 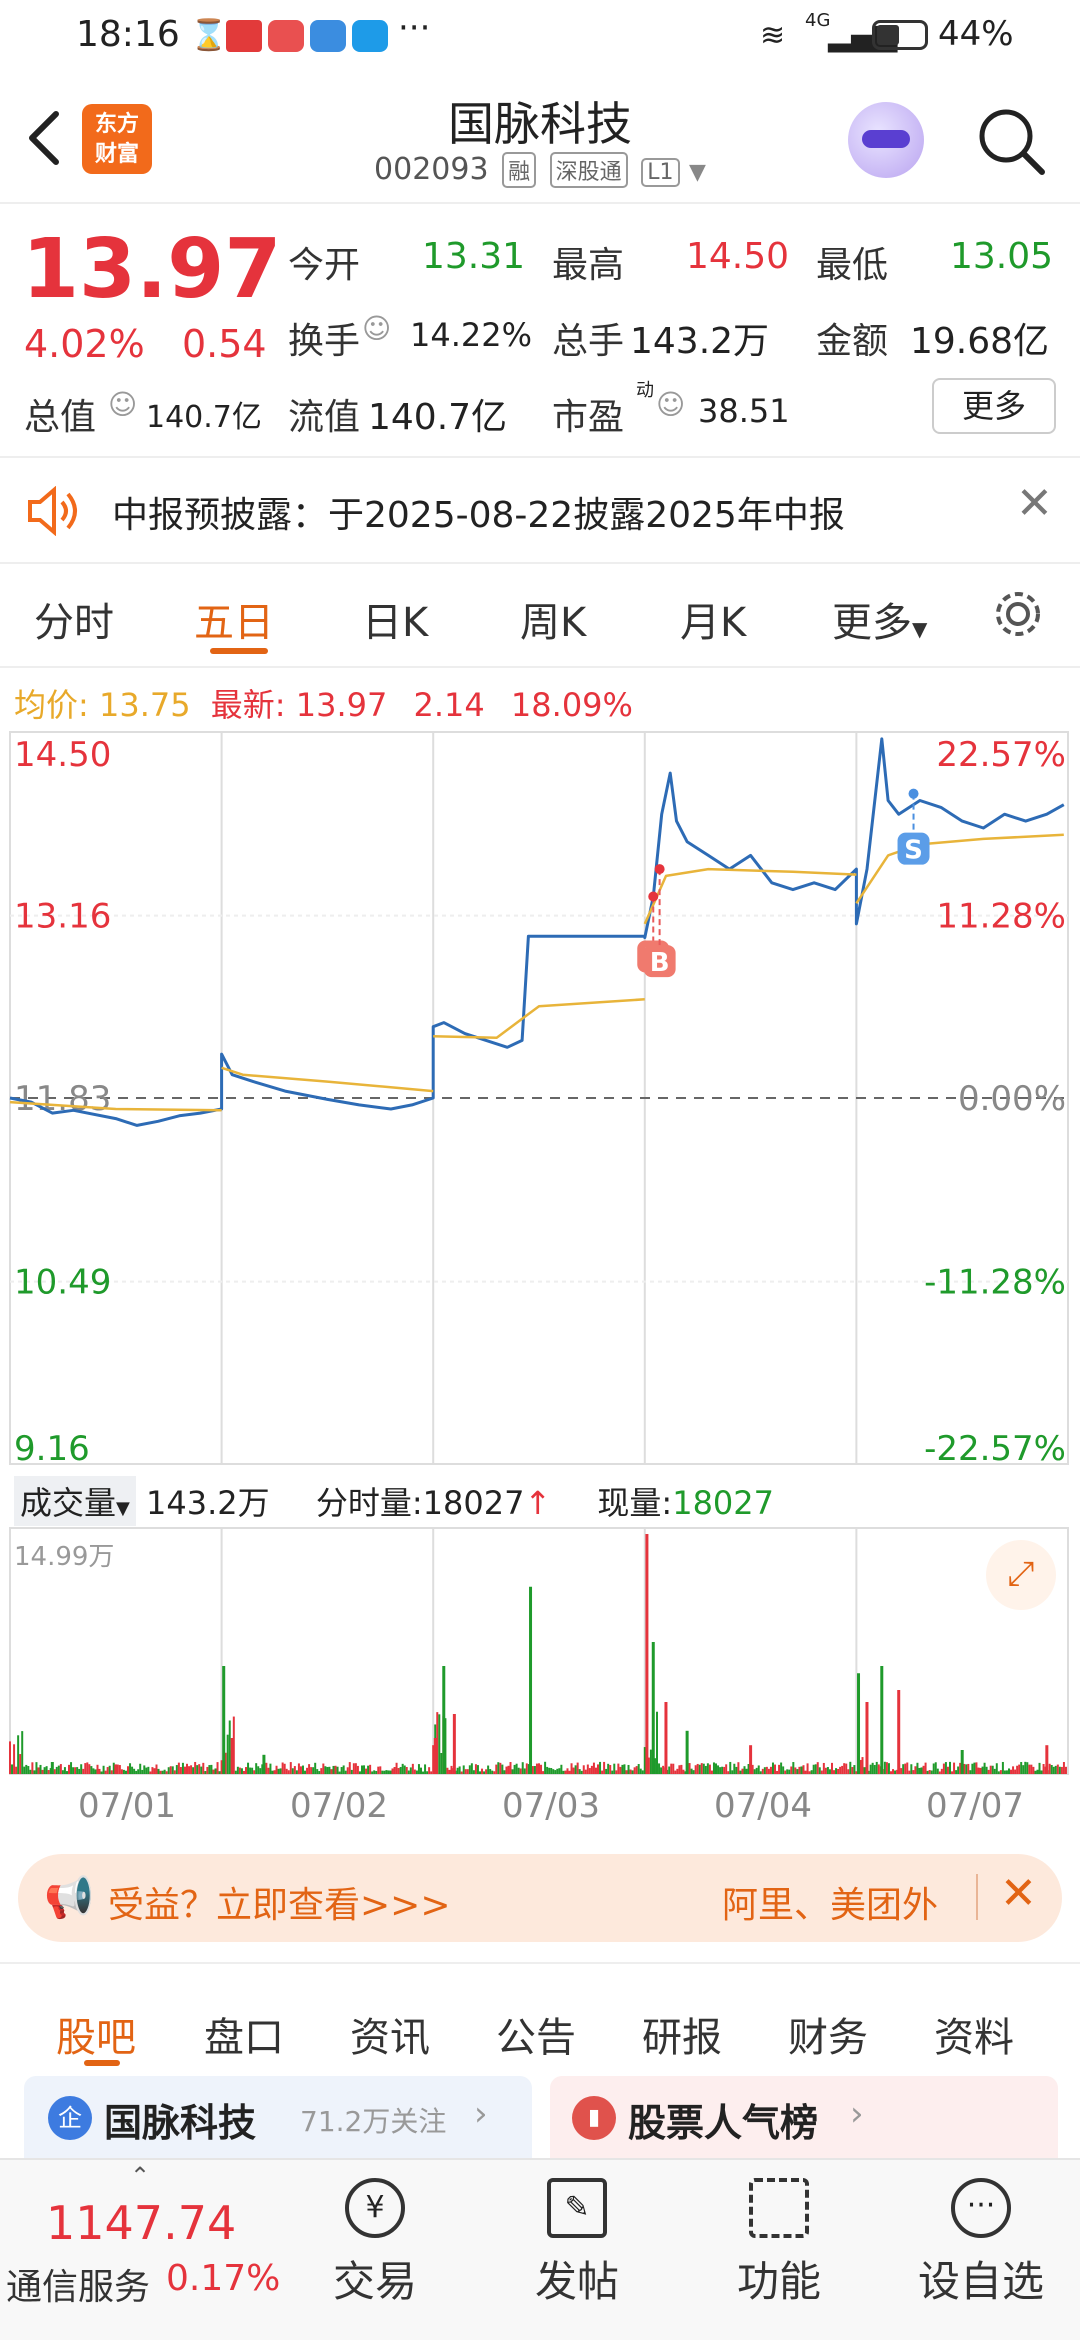 I want to click on tag-margin: 融, so click(x=519, y=170).